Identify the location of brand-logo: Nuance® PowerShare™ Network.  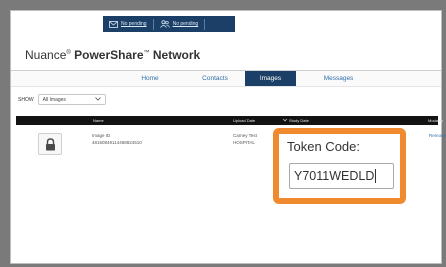
(112, 55).